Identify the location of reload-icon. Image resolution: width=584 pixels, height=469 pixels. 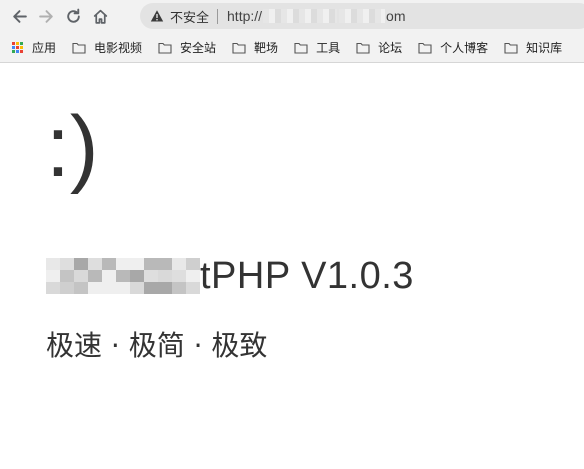
(73, 15).